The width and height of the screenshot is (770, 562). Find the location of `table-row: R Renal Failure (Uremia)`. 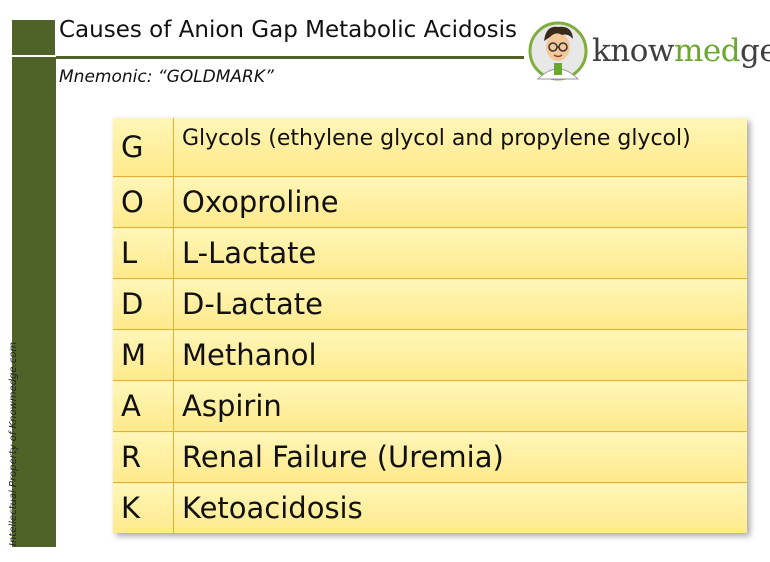

table-row: R Renal Failure (Uremia) is located at coordinates (430, 457).